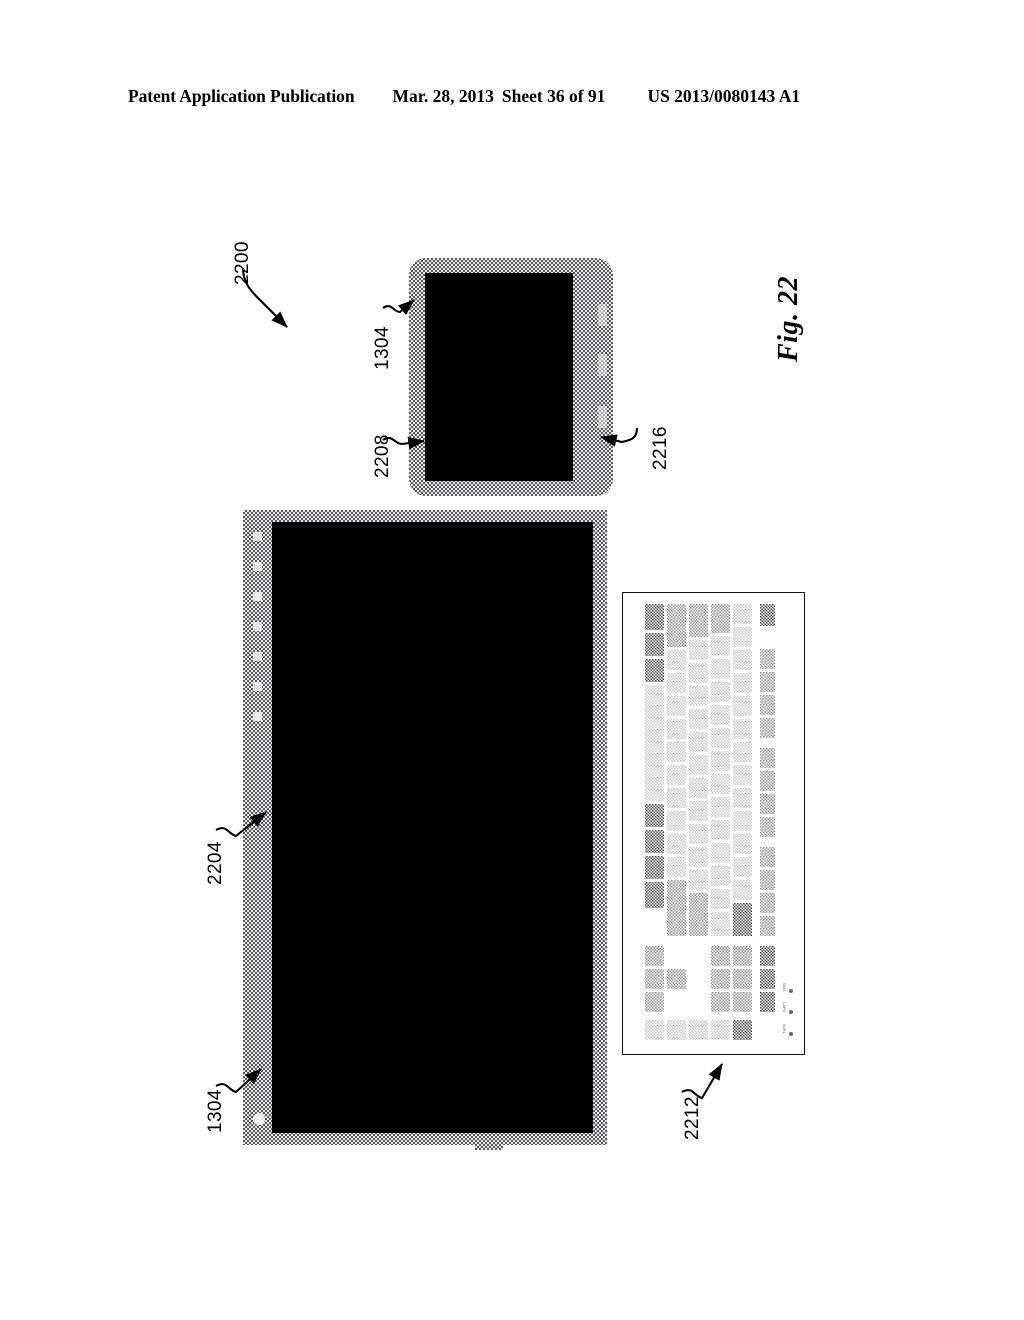  I want to click on key-apostrophe, so click(698, 880).